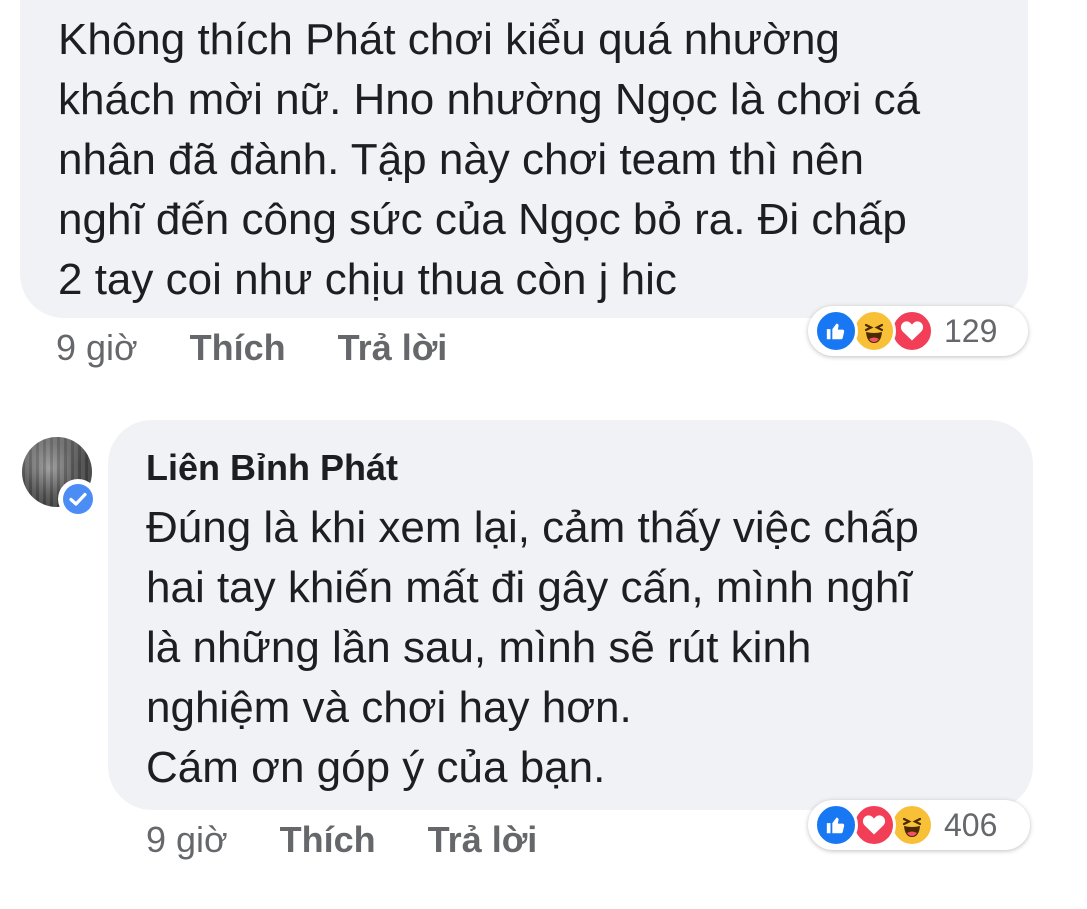 This screenshot has height=909, width=1087. I want to click on verified-badge-icon, so click(78, 499).